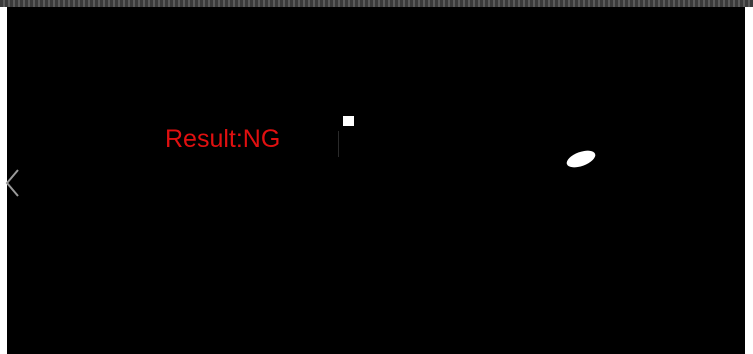  I want to click on chevron-left-icon, so click(12, 183).